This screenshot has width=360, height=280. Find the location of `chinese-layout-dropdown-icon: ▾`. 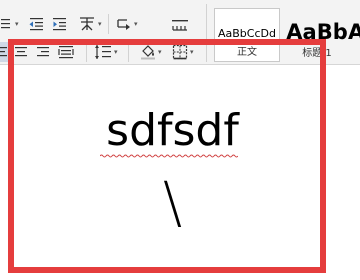

chinese-layout-dropdown-icon: ▾ is located at coordinates (100, 24).